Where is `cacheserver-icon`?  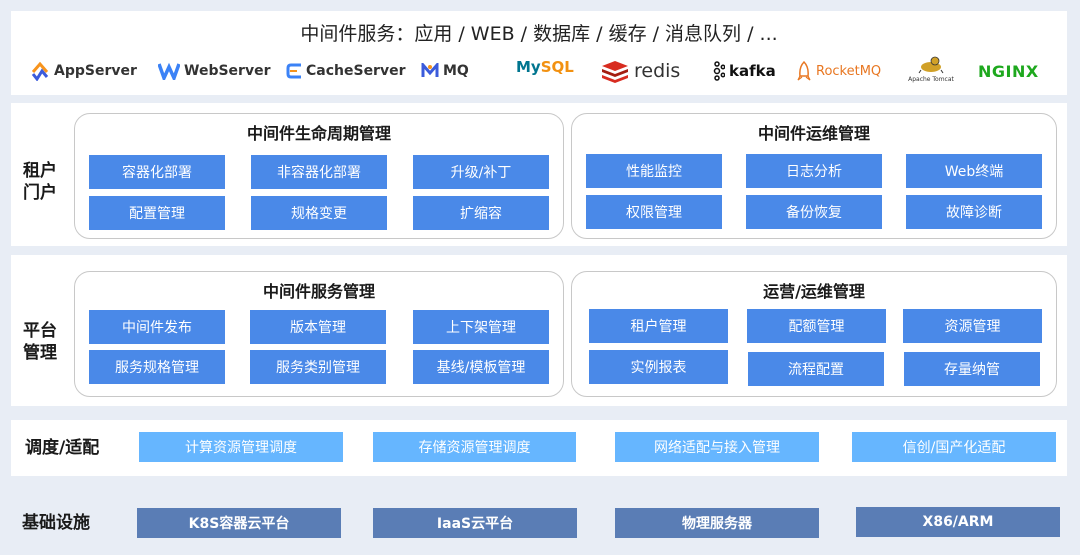 cacheserver-icon is located at coordinates (293, 71).